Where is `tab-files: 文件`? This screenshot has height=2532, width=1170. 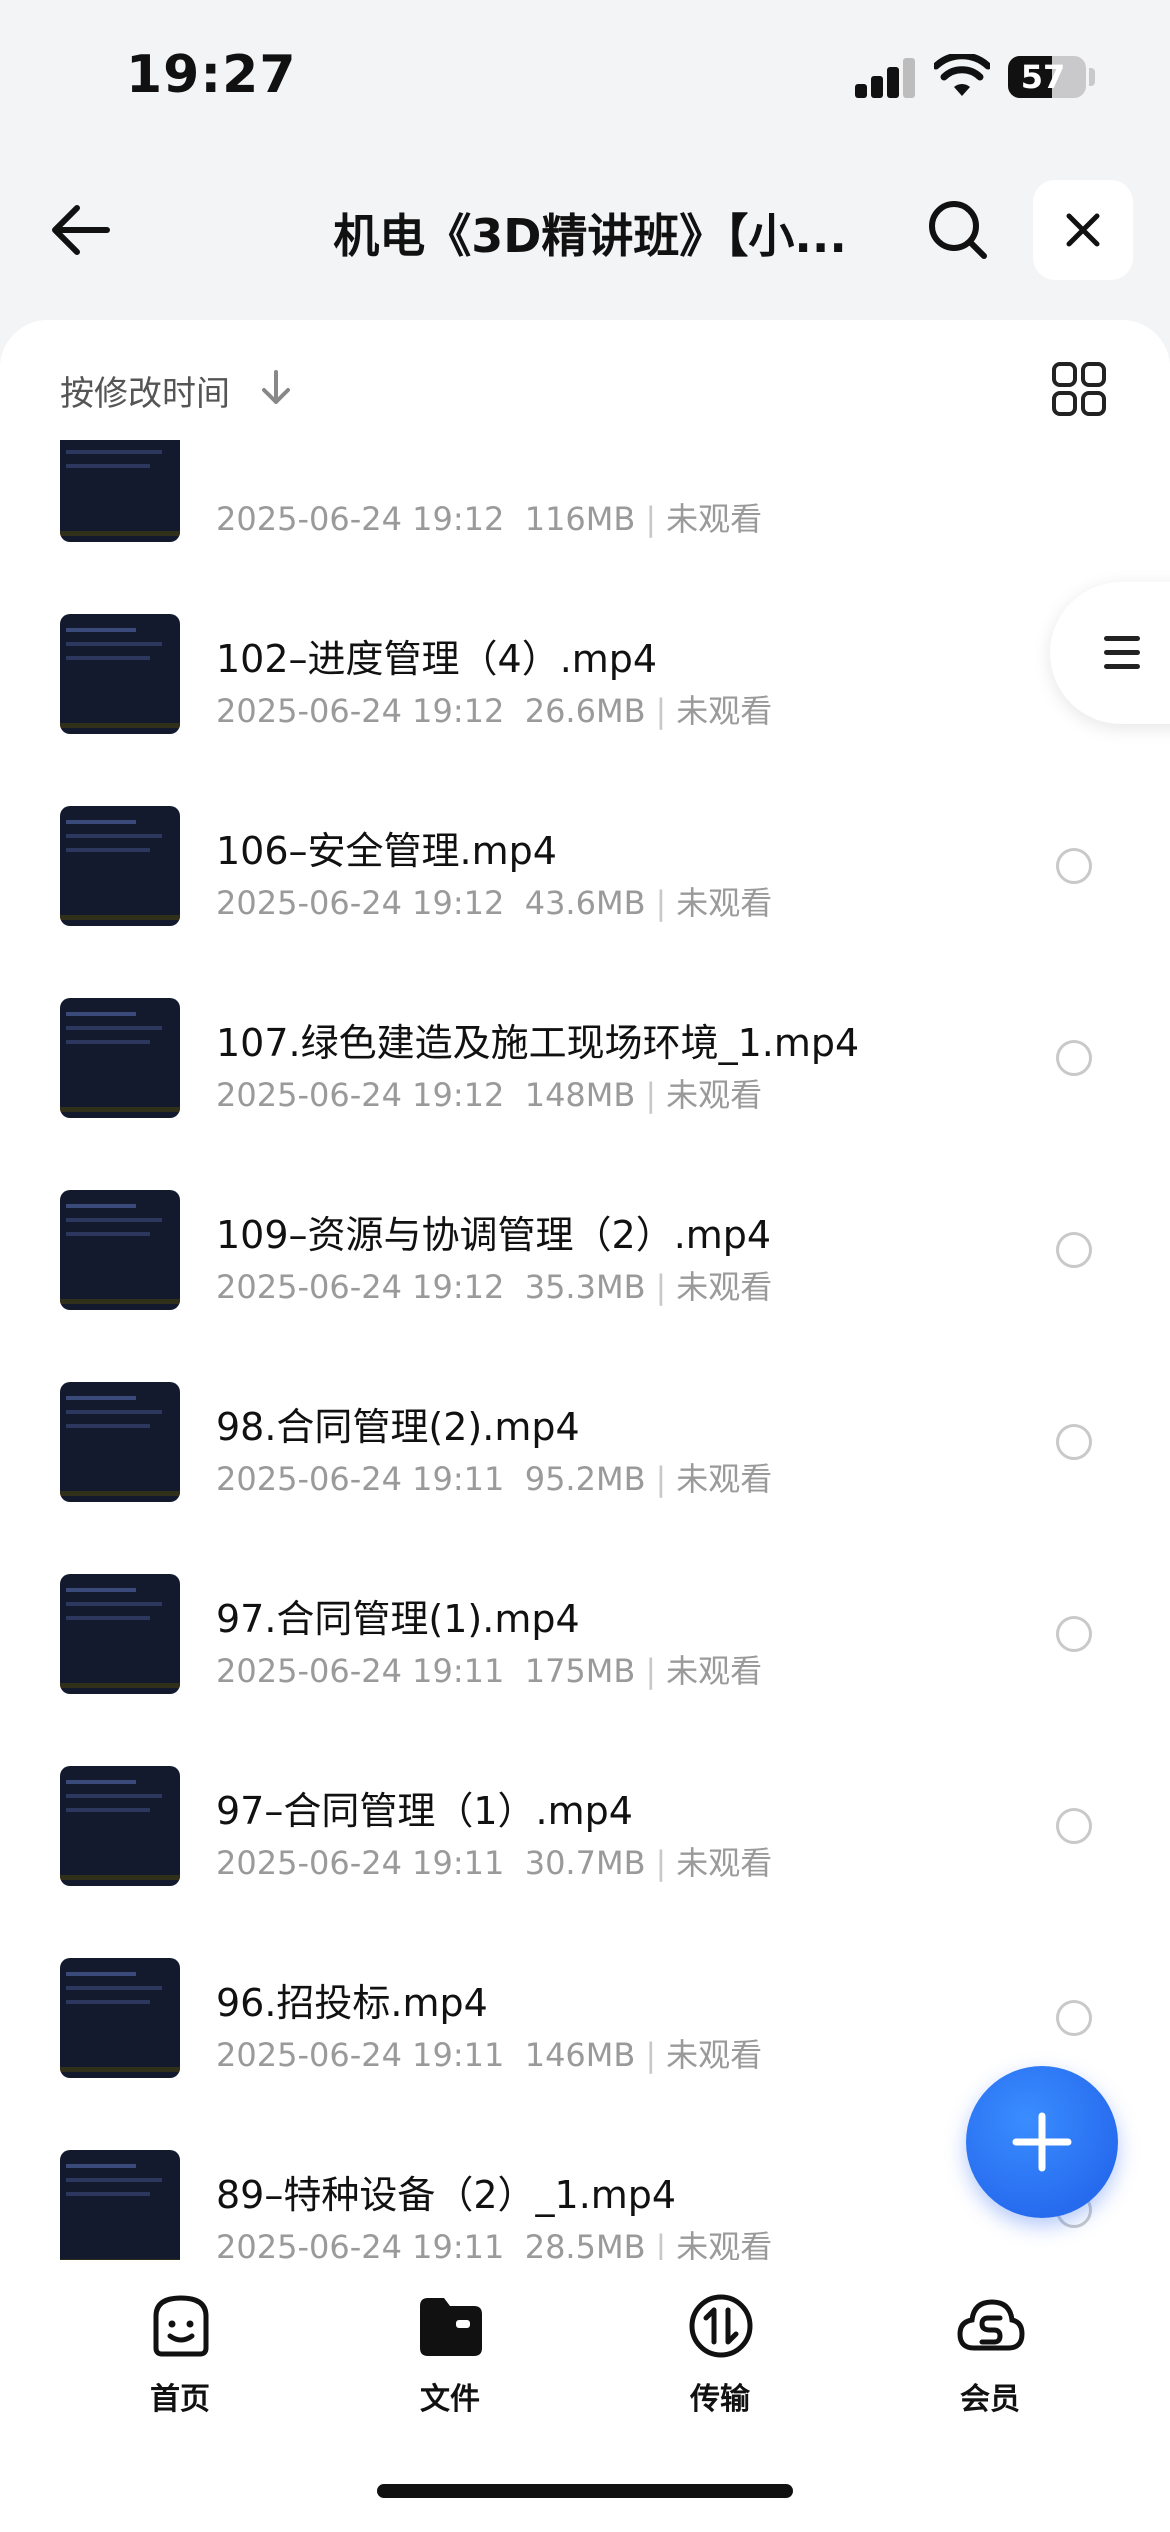 tab-files: 文件 is located at coordinates (450, 2355).